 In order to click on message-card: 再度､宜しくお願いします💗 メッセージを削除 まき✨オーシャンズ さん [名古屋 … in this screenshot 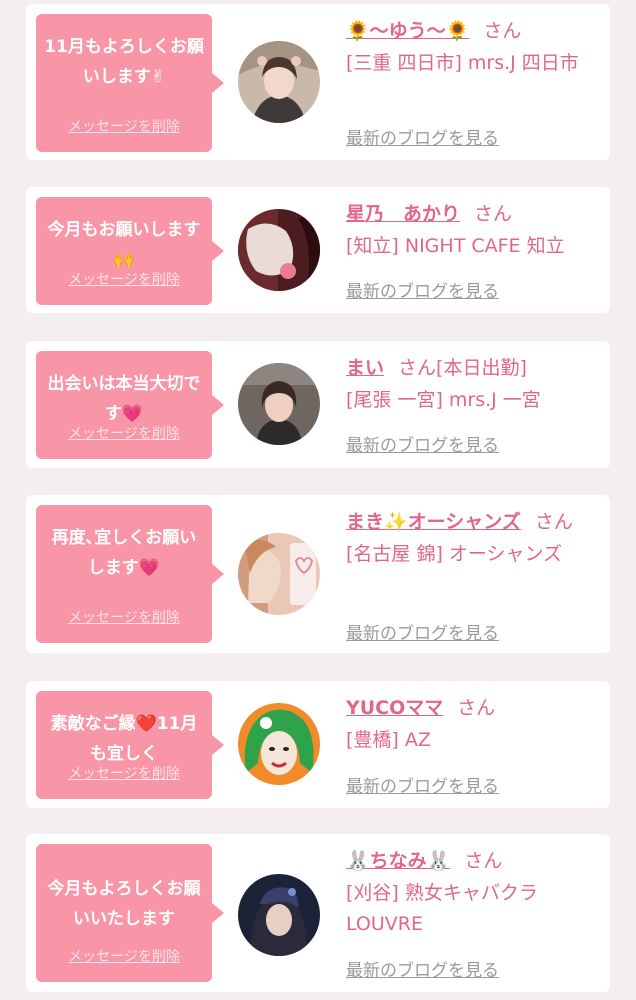, I will do `click(318, 574)`.